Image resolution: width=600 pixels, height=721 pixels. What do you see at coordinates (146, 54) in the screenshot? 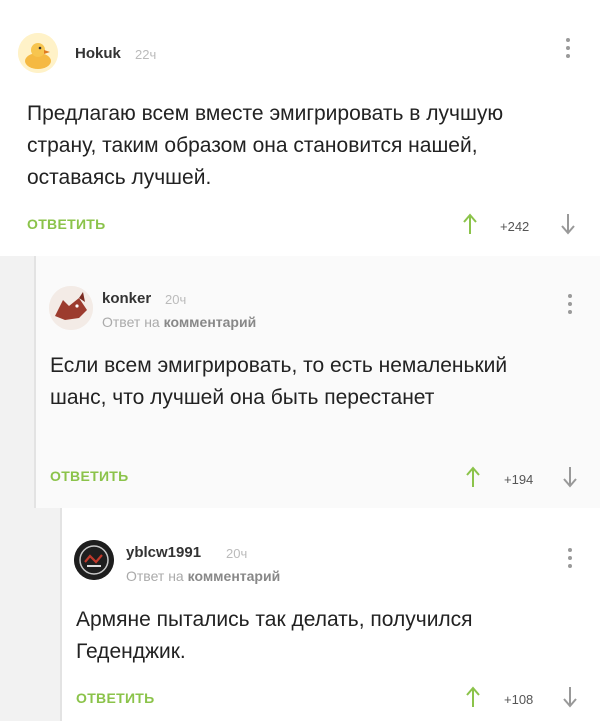
I see `comment-time: 22ч` at bounding box center [146, 54].